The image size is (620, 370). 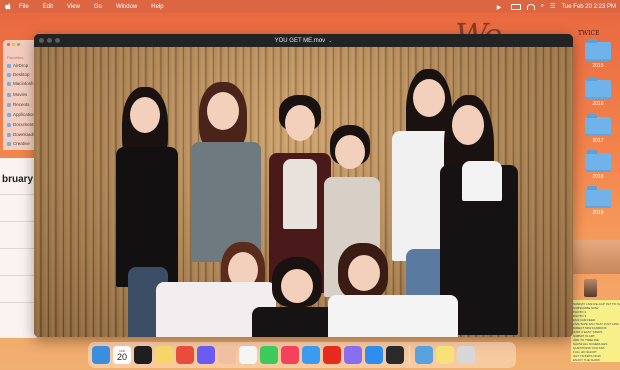 I want to click on word-icon, so click(x=248, y=355).